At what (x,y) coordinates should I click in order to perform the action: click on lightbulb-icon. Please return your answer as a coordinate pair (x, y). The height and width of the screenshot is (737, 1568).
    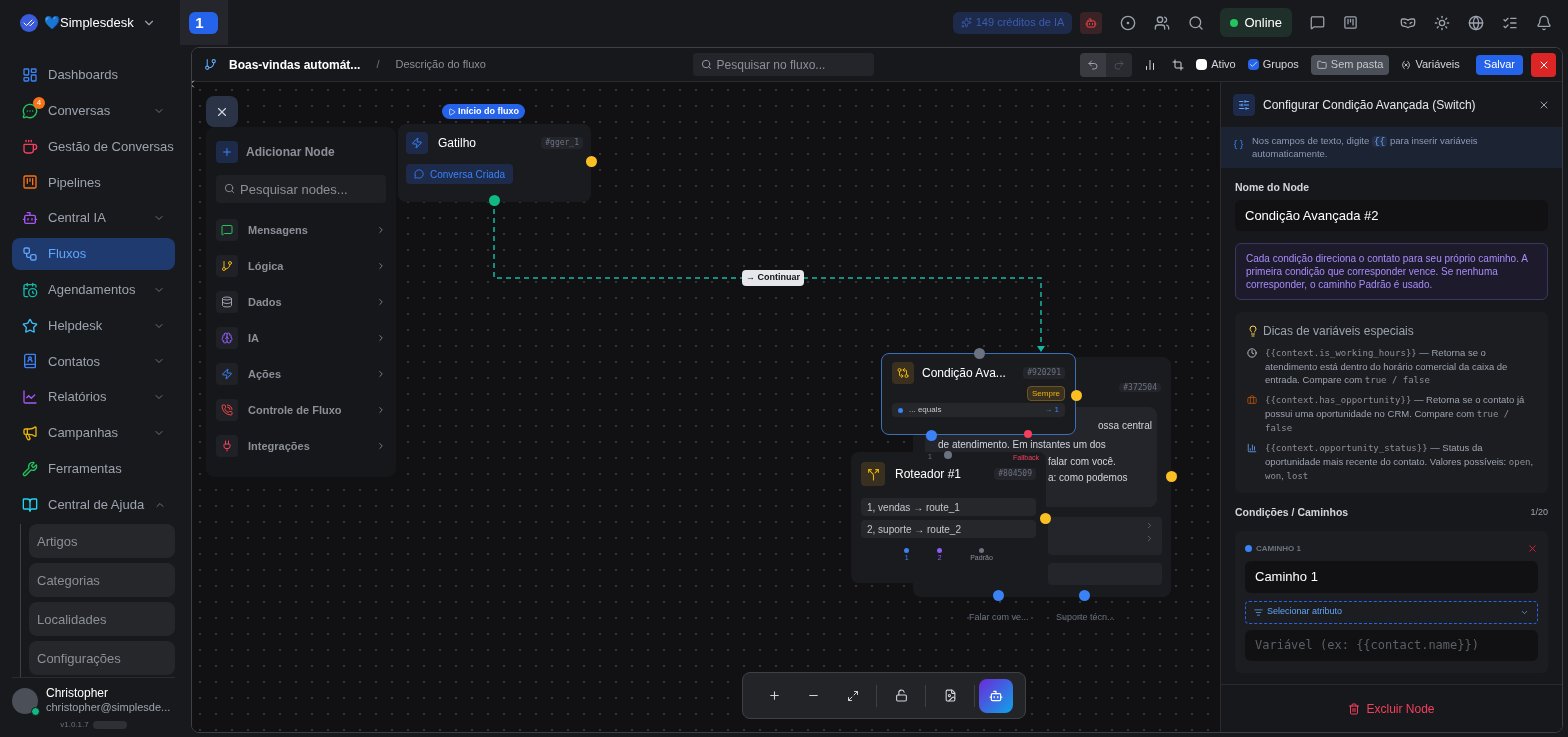
    Looking at the image, I should click on (1253, 330).